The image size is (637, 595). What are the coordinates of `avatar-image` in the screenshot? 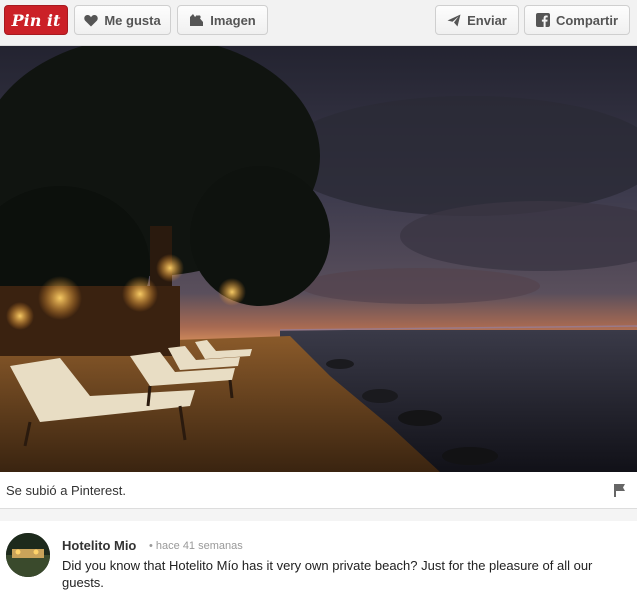 It's located at (28, 555).